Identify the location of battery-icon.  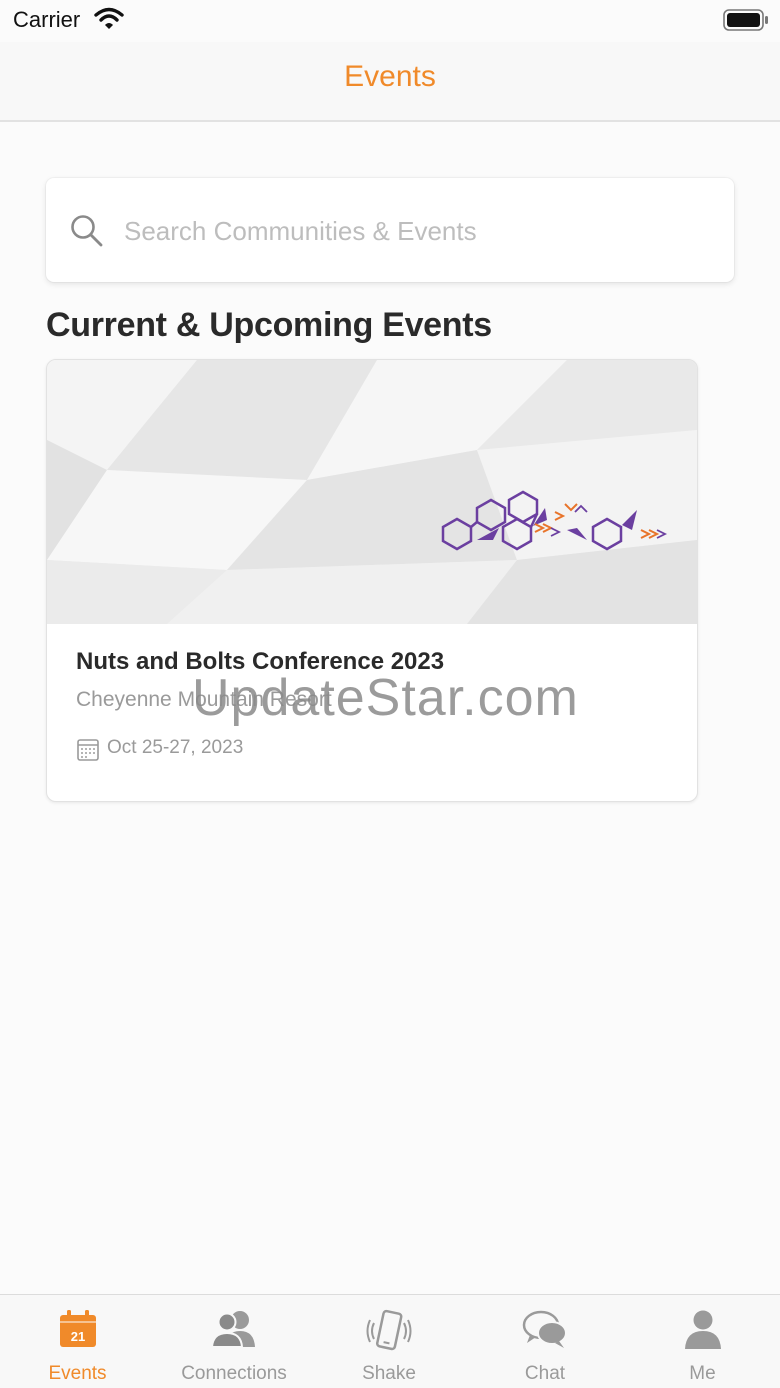
(745, 20).